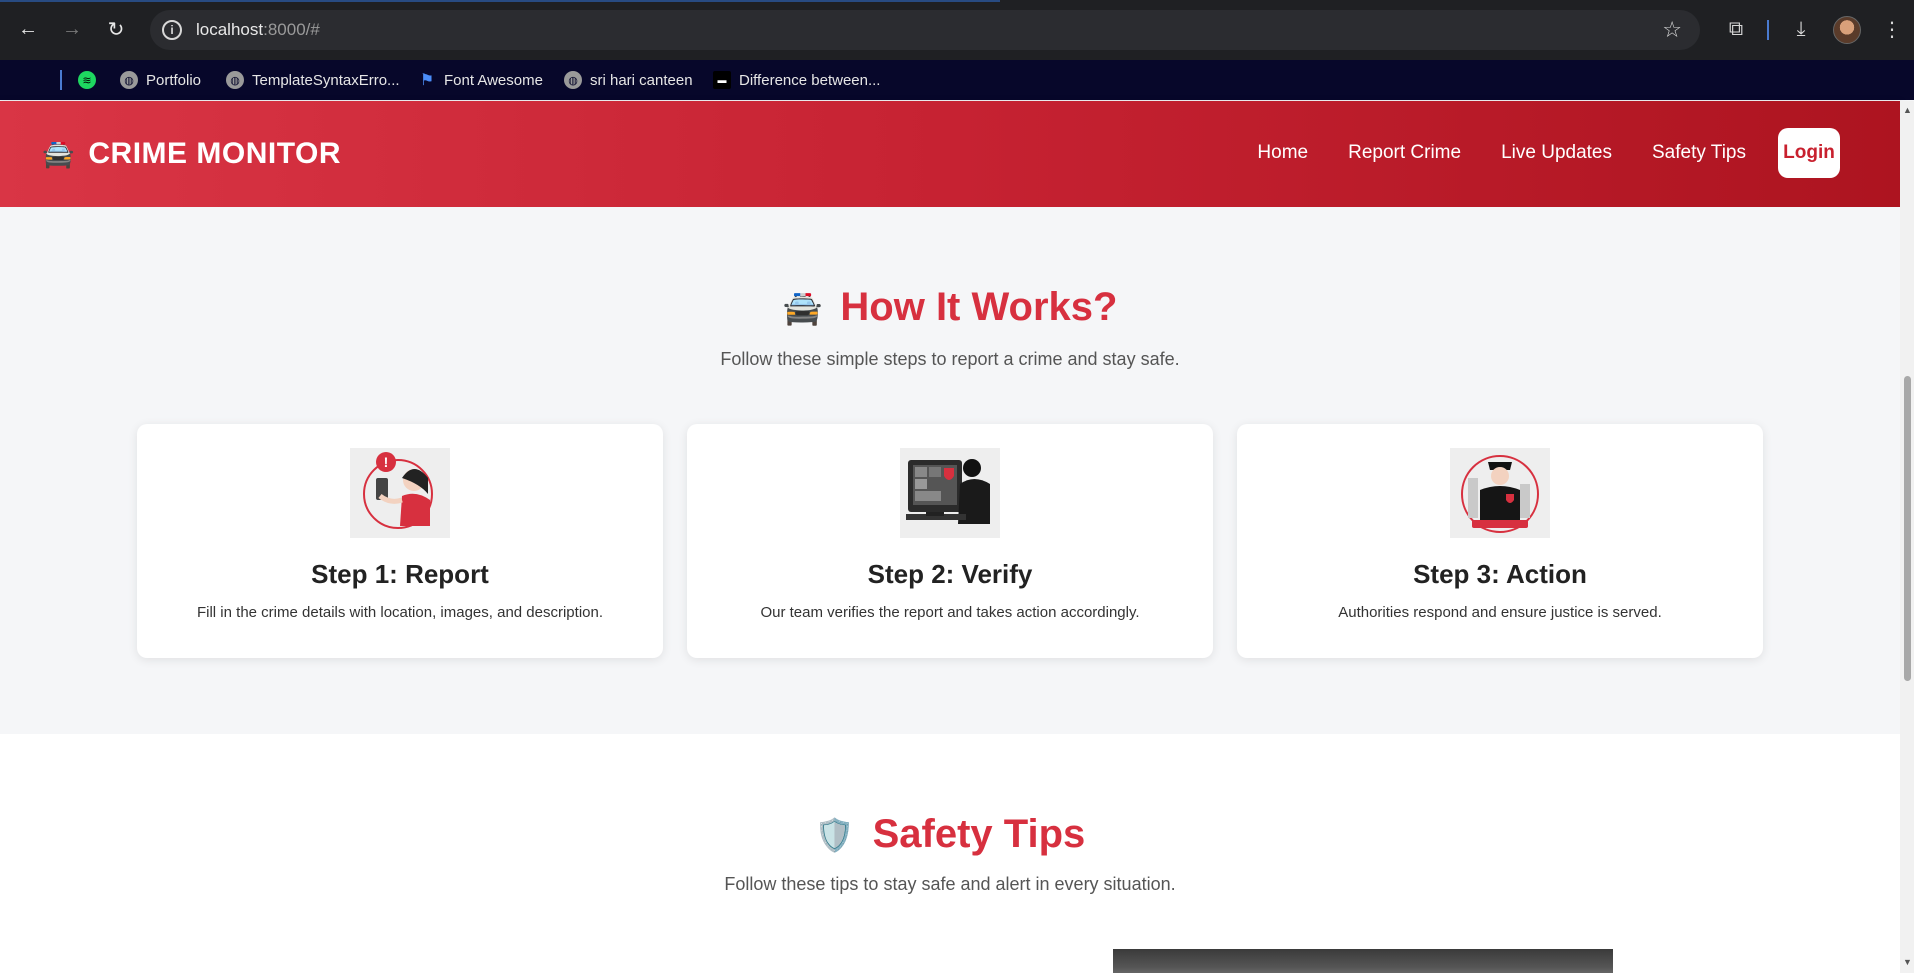 This screenshot has height=973, width=1914. I want to click on scrollbar-thumb, so click(1907, 528).